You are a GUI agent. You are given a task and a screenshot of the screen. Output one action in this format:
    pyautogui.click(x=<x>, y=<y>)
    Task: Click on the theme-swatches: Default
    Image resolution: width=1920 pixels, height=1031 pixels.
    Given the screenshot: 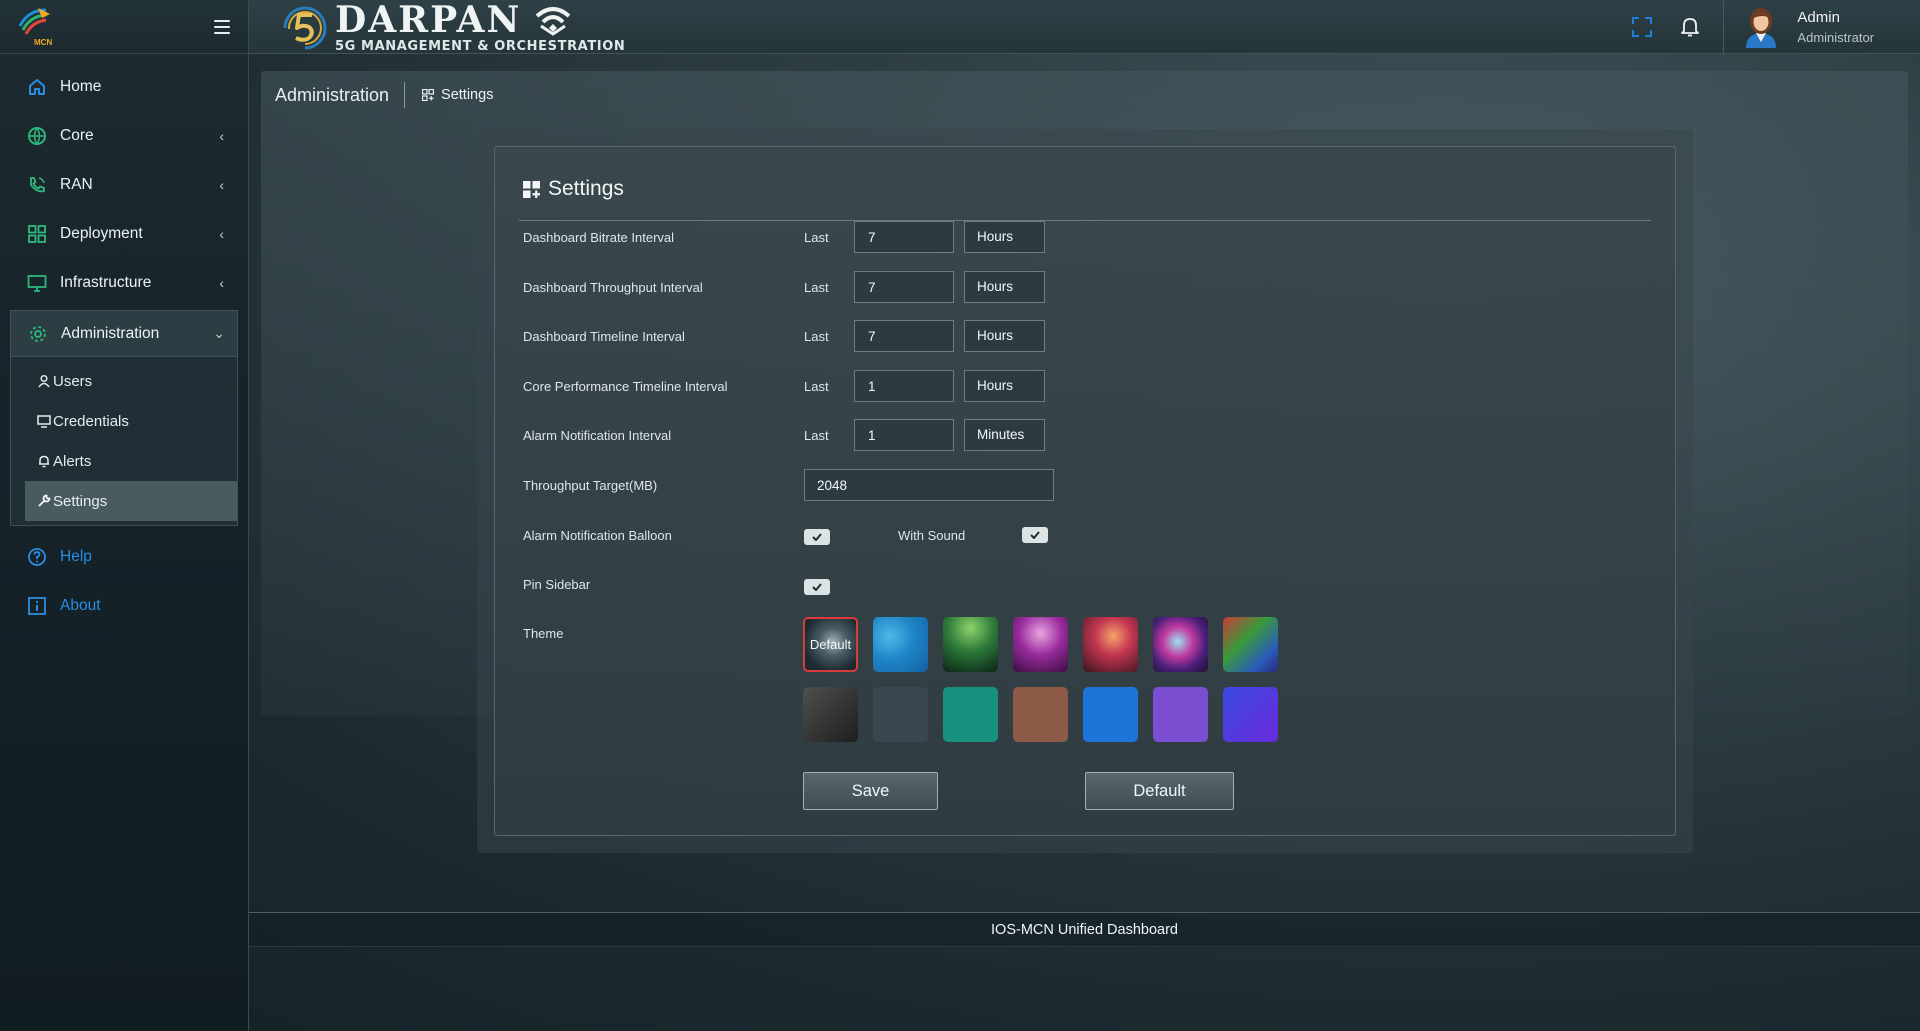 What is the action you would take?
    pyautogui.click(x=1040, y=679)
    